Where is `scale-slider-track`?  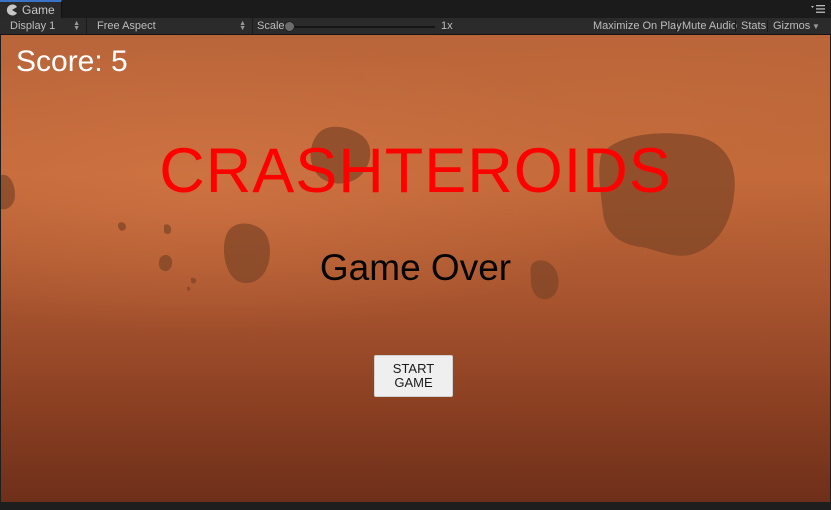 scale-slider-track is located at coordinates (362, 27).